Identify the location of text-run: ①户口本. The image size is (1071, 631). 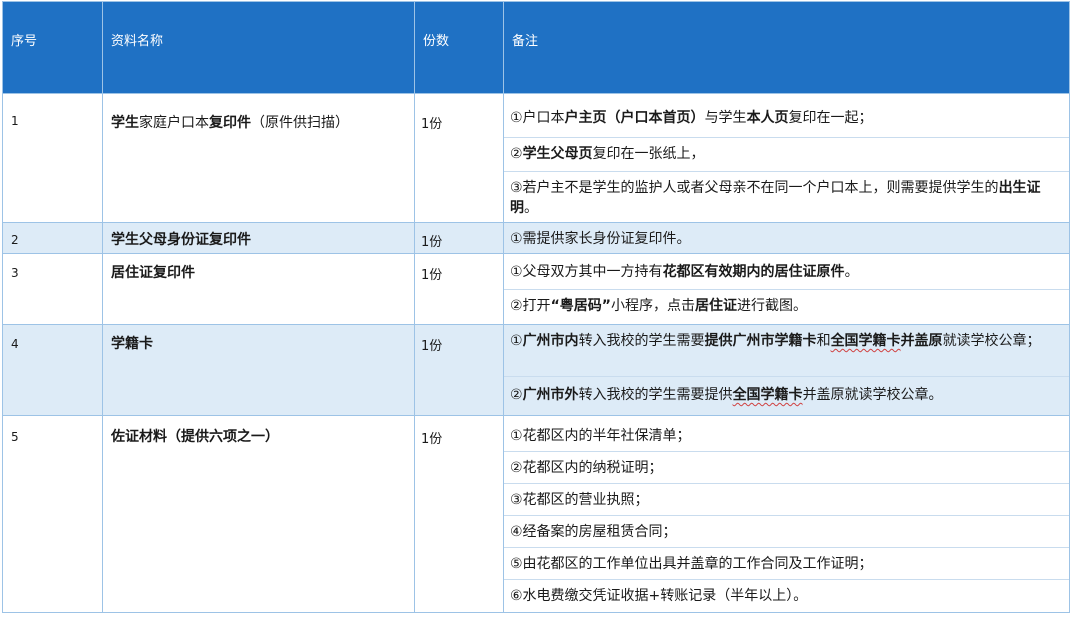
(537, 118).